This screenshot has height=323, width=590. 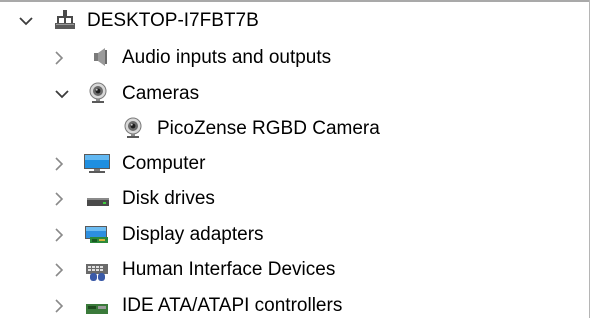 I want to click on ide-controller-icon, so click(x=96, y=305).